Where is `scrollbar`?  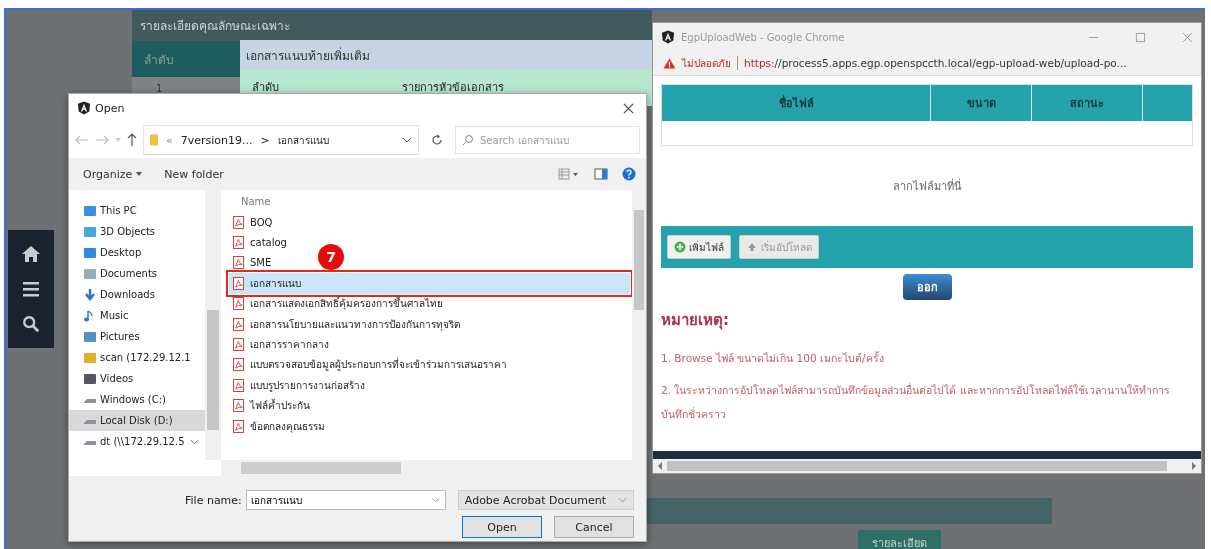
scrollbar is located at coordinates (213, 325).